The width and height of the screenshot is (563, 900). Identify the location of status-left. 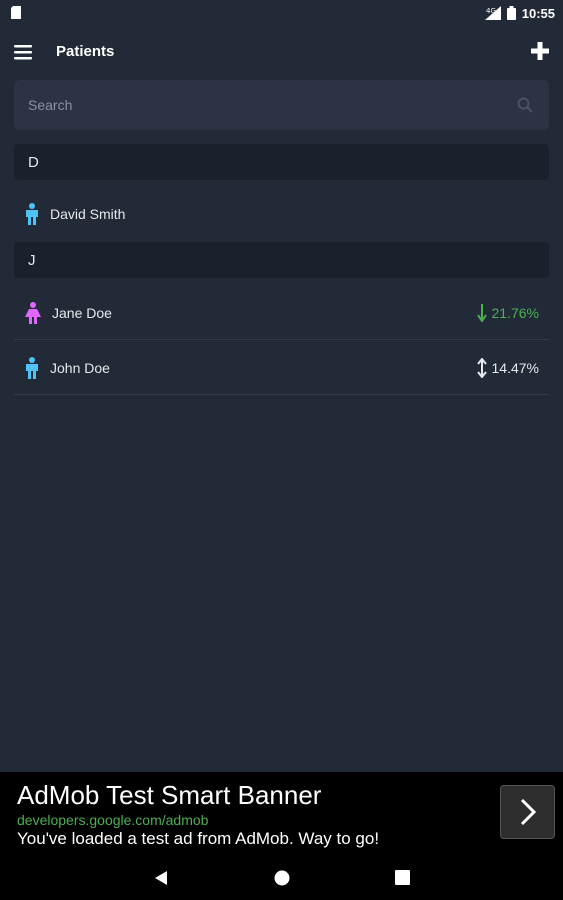
(16, 13).